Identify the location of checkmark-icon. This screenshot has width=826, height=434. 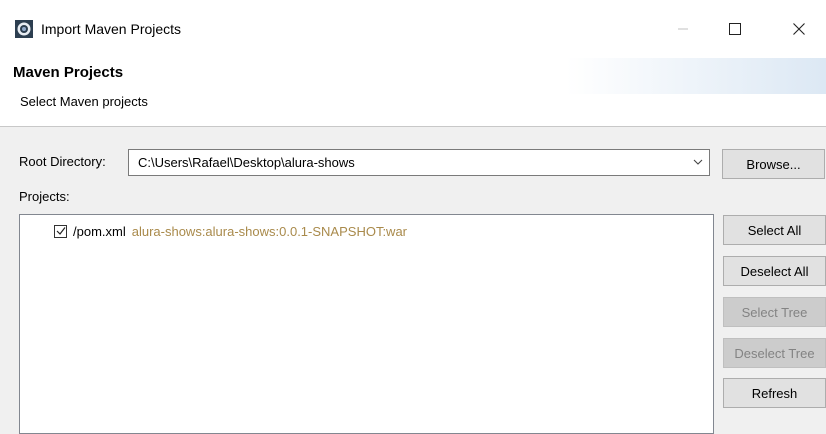
(60, 231).